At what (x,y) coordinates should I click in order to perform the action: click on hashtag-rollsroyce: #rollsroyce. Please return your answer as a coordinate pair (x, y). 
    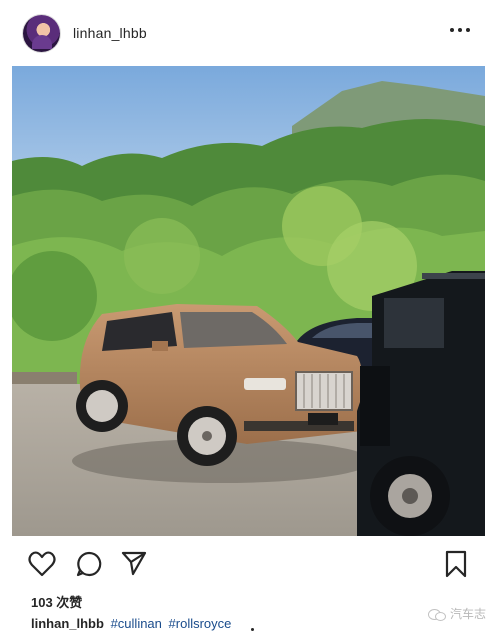
    Looking at the image, I should click on (200, 623).